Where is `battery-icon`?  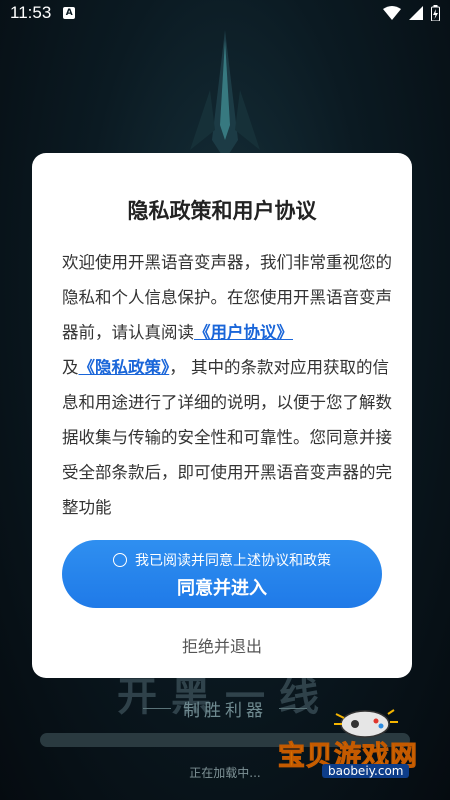 battery-icon is located at coordinates (435, 13).